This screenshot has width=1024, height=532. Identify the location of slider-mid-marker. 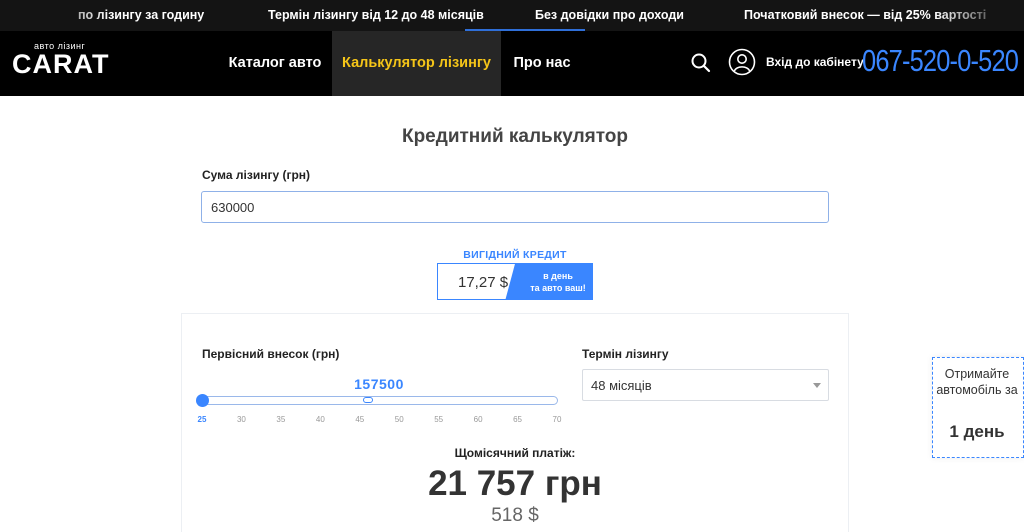
(368, 400).